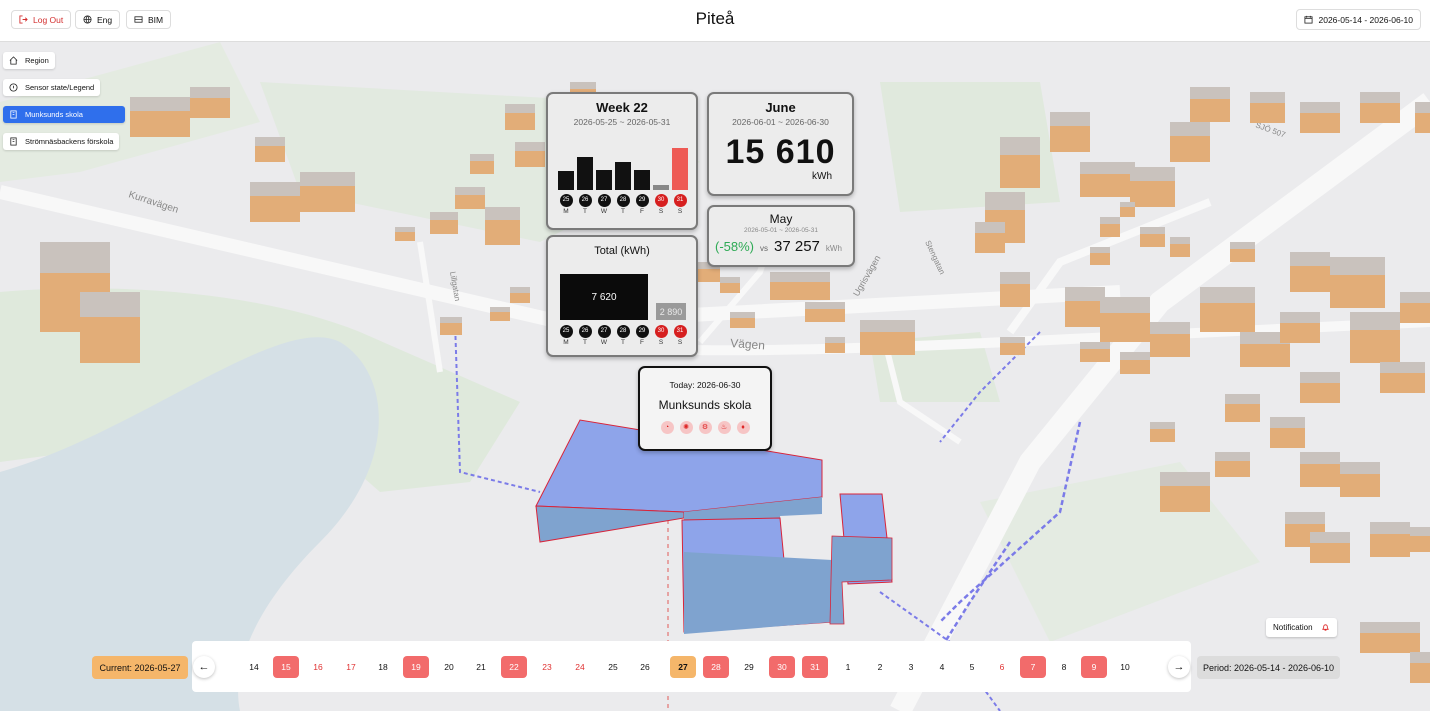 The image size is (1430, 711). Describe the element at coordinates (29, 60) in the screenshot. I see `sidebar-item-region: Region` at that location.